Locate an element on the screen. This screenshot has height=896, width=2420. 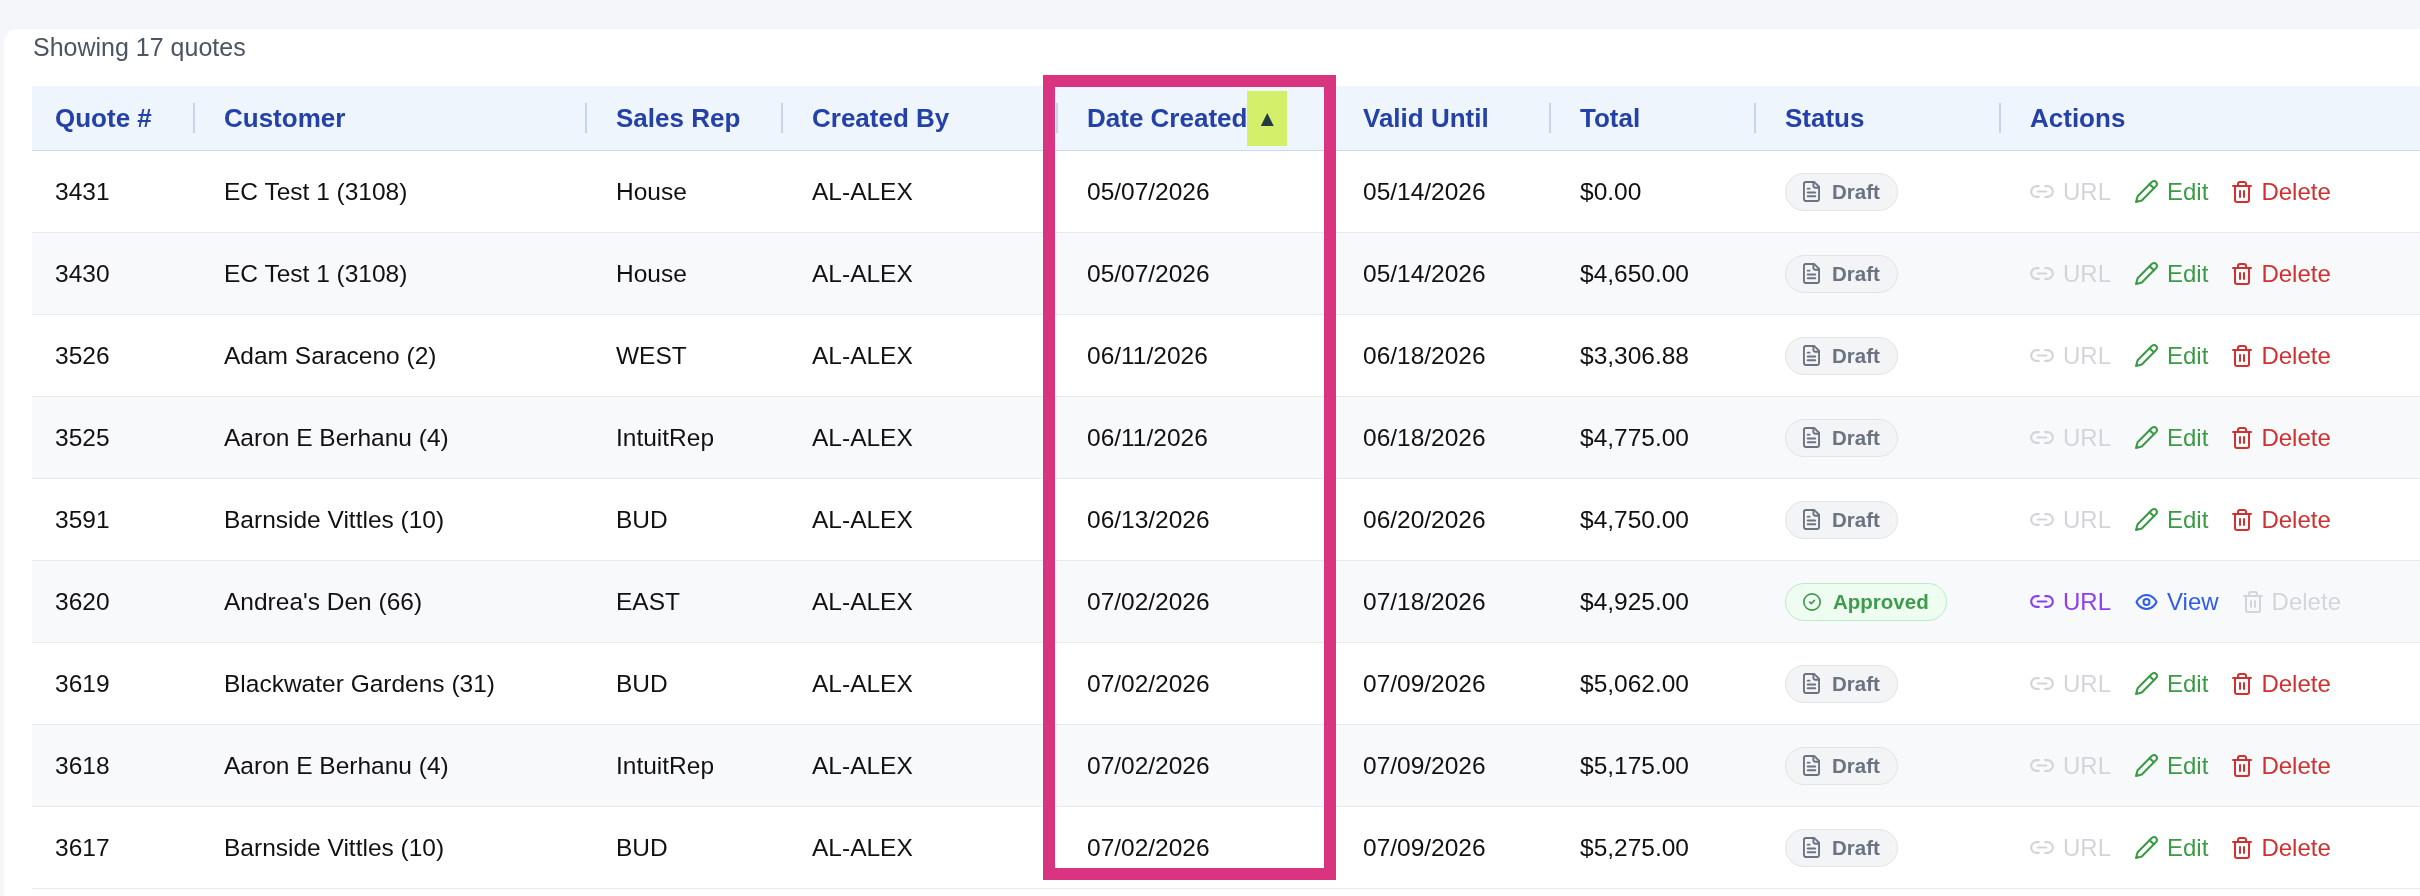
column-header: Date Created ▲ is located at coordinates (1194, 118).